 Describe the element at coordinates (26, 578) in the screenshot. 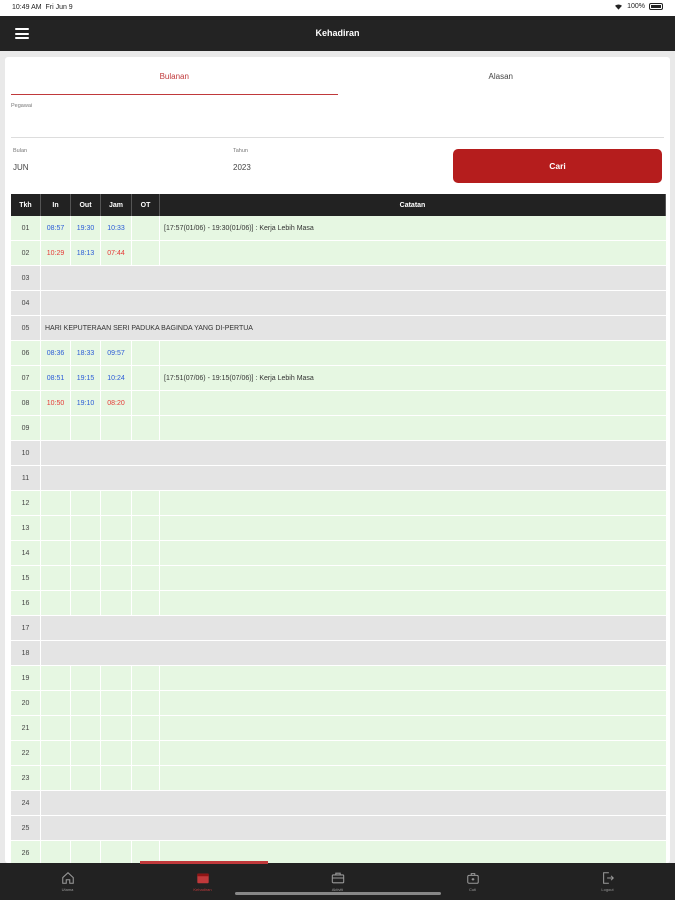

I see `cell-tkh: 15` at that location.